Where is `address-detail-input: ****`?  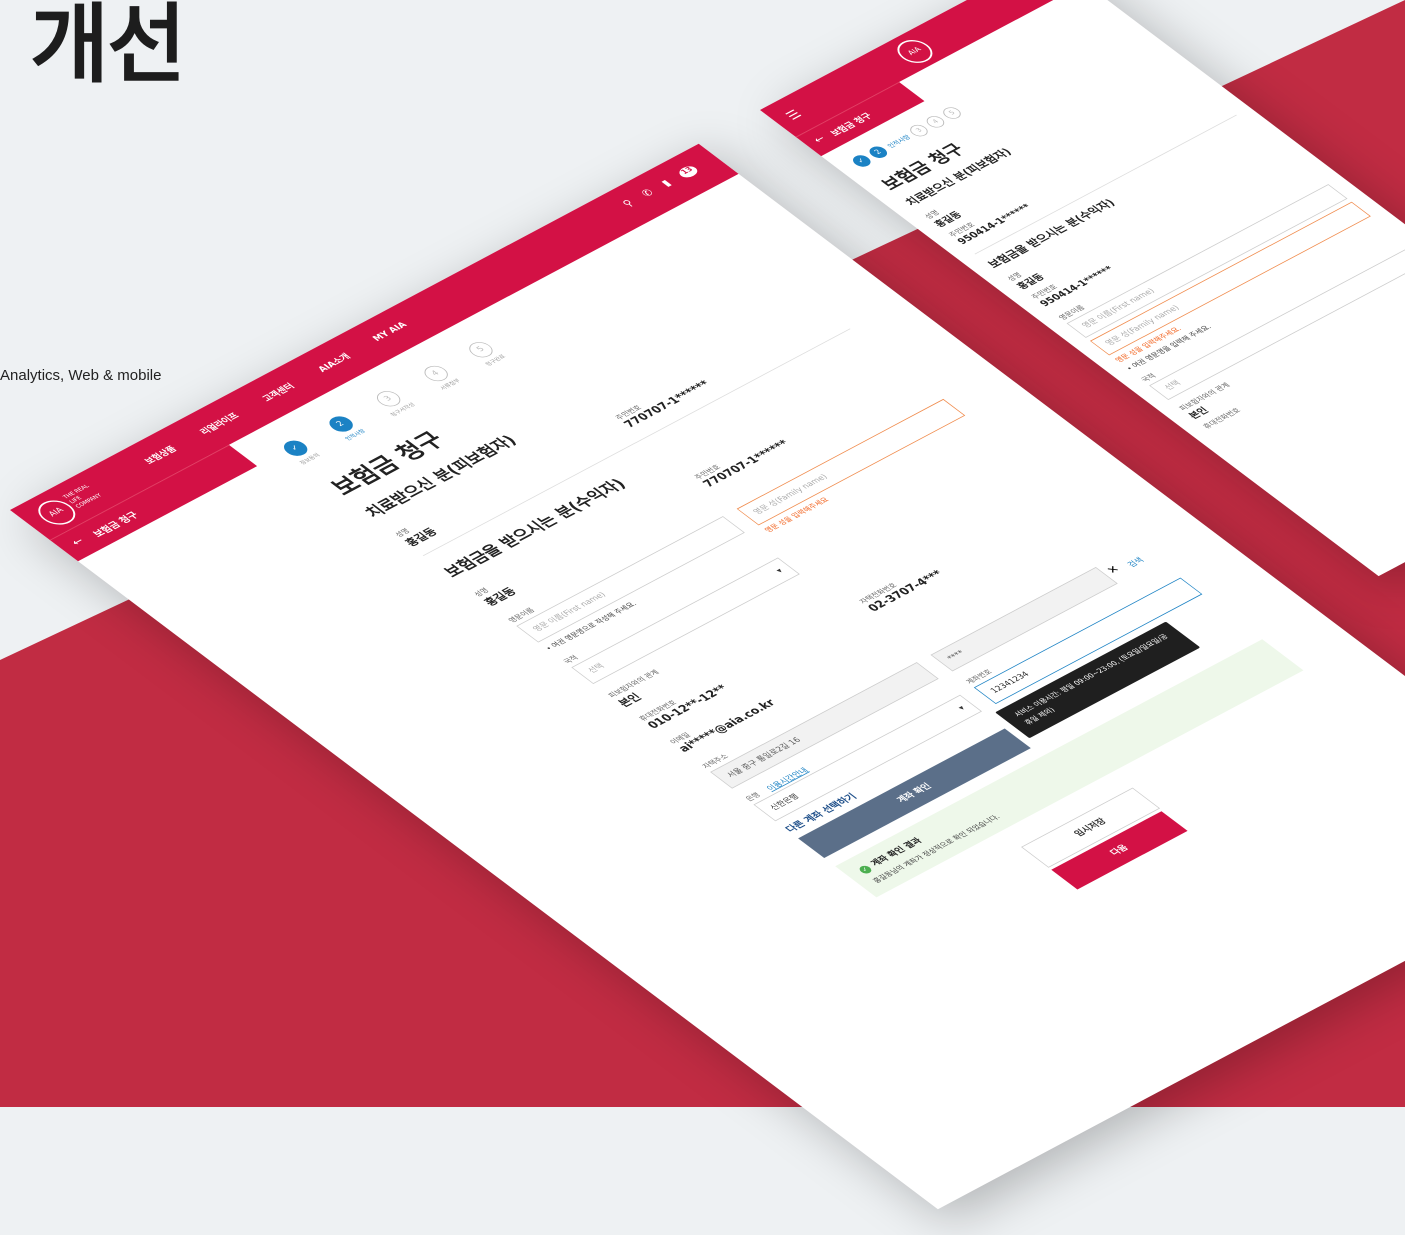 address-detail-input: **** is located at coordinates (1024, 619).